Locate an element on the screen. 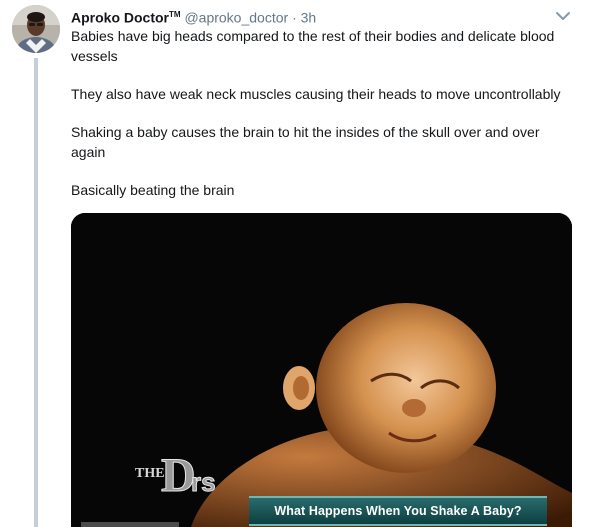  avatar is located at coordinates (36, 29).